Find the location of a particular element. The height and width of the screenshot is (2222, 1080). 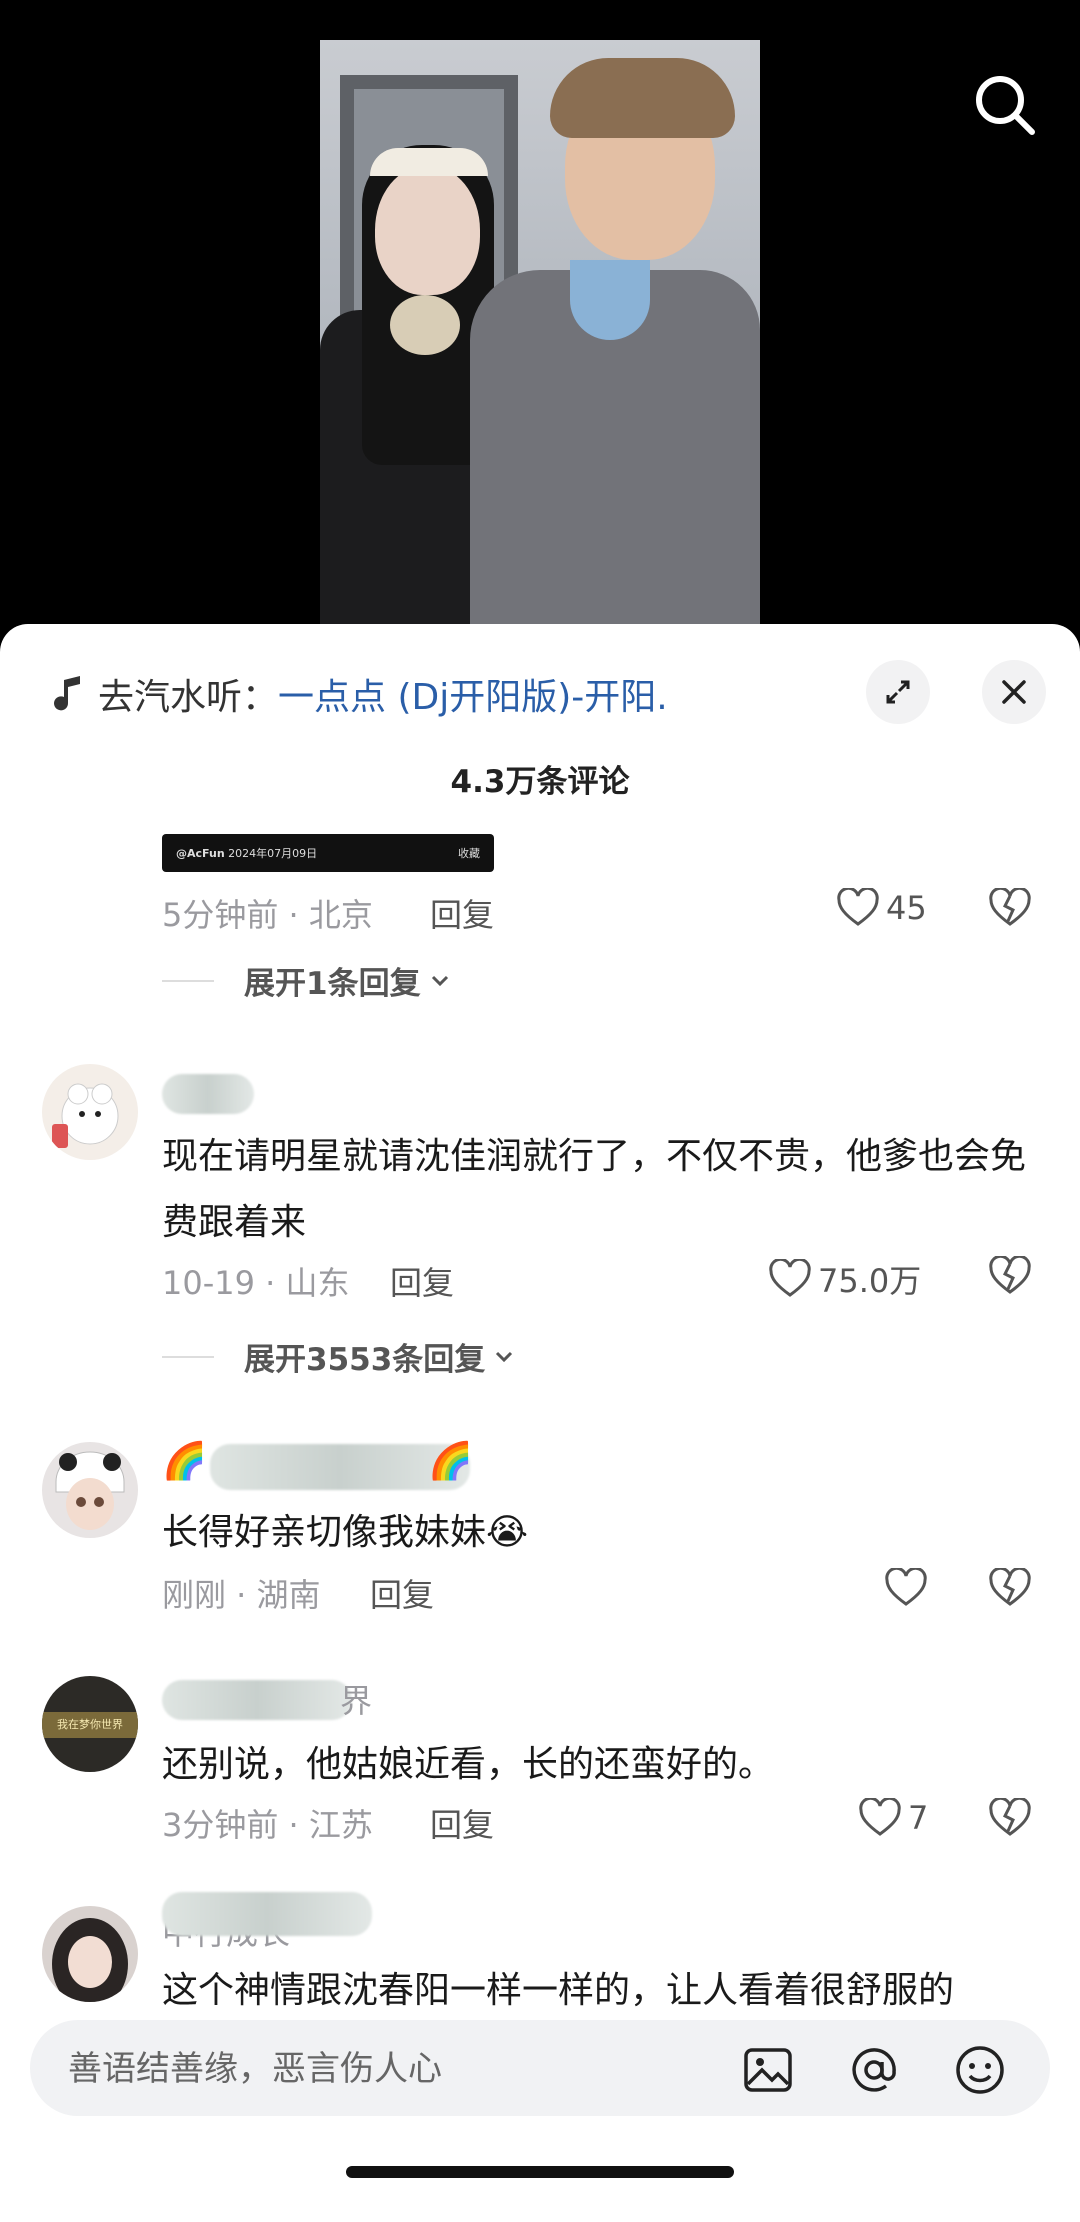

avatar: 我在梦你世界 is located at coordinates (90, 1724).